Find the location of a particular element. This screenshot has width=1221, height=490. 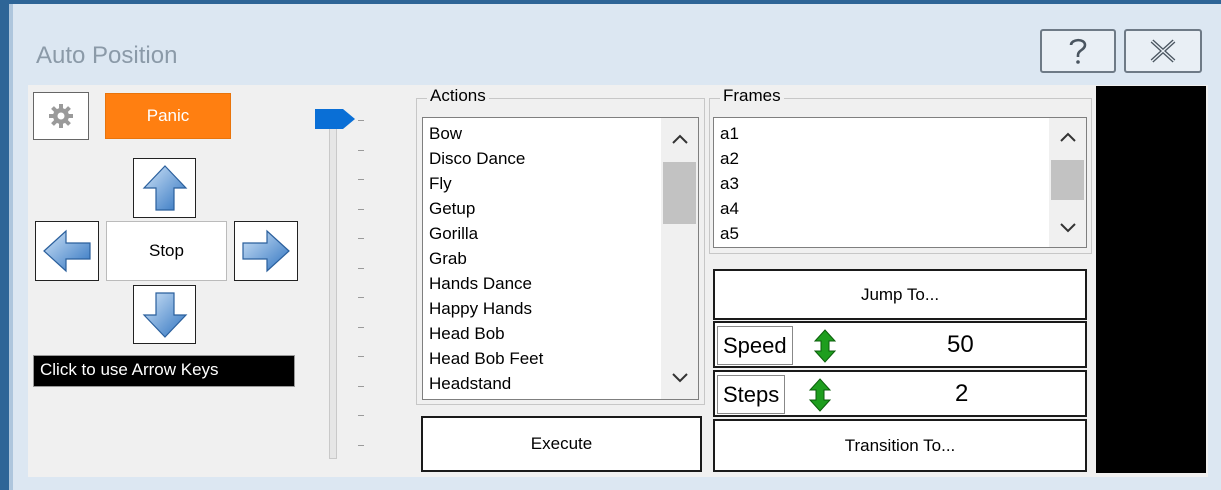

arrow-down-icon is located at coordinates (164, 314).